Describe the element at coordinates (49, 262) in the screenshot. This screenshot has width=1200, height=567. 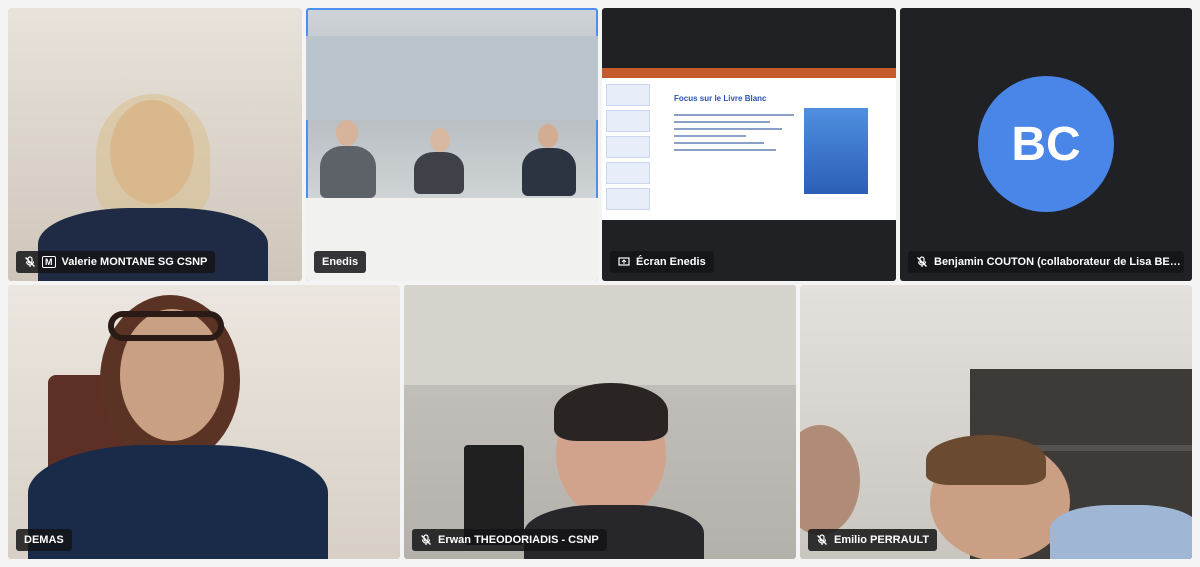
I see `badge-m: M` at that location.